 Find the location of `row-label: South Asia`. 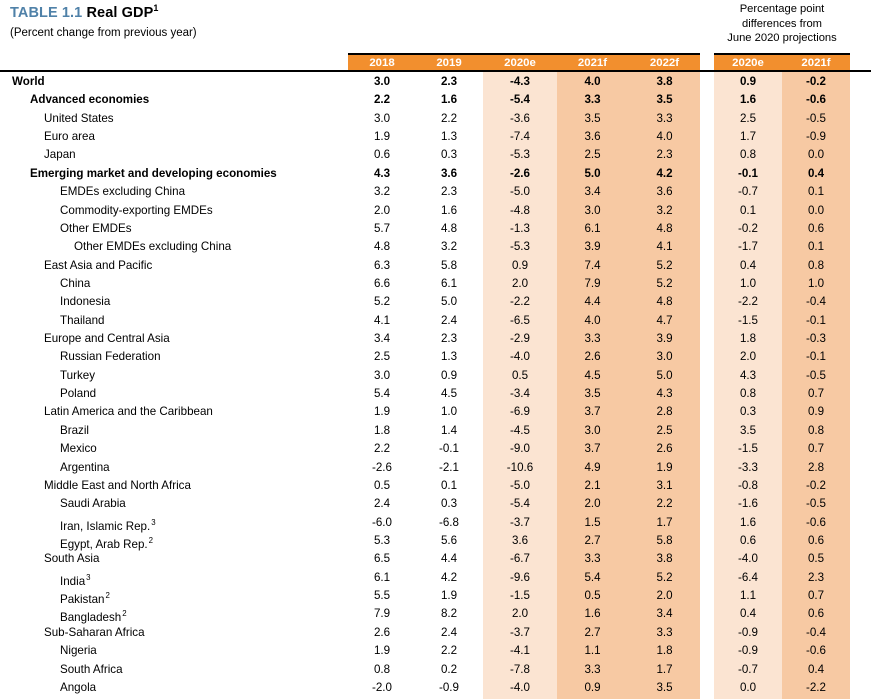

row-label: South Asia is located at coordinates (72, 559).